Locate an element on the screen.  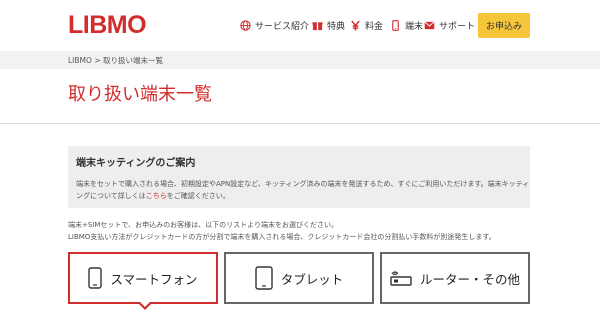
breadcrumb-home: LIBMO is located at coordinates (80, 60).